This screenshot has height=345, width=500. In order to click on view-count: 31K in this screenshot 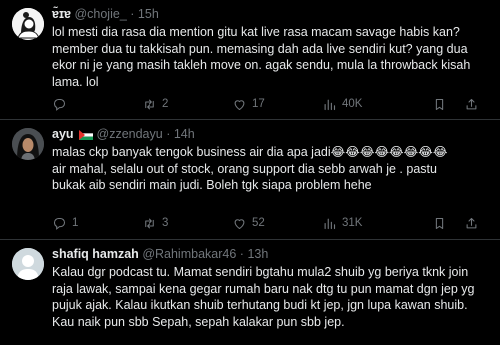, I will do `click(352, 223)`.